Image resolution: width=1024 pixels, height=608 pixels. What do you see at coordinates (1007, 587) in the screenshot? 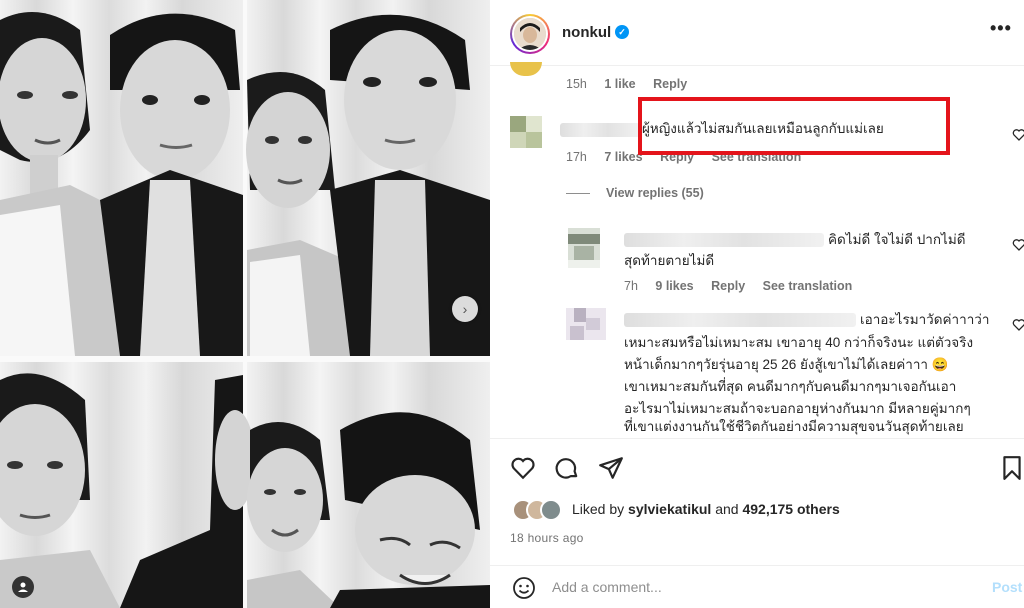
I see `post-comment-button: Post` at bounding box center [1007, 587].